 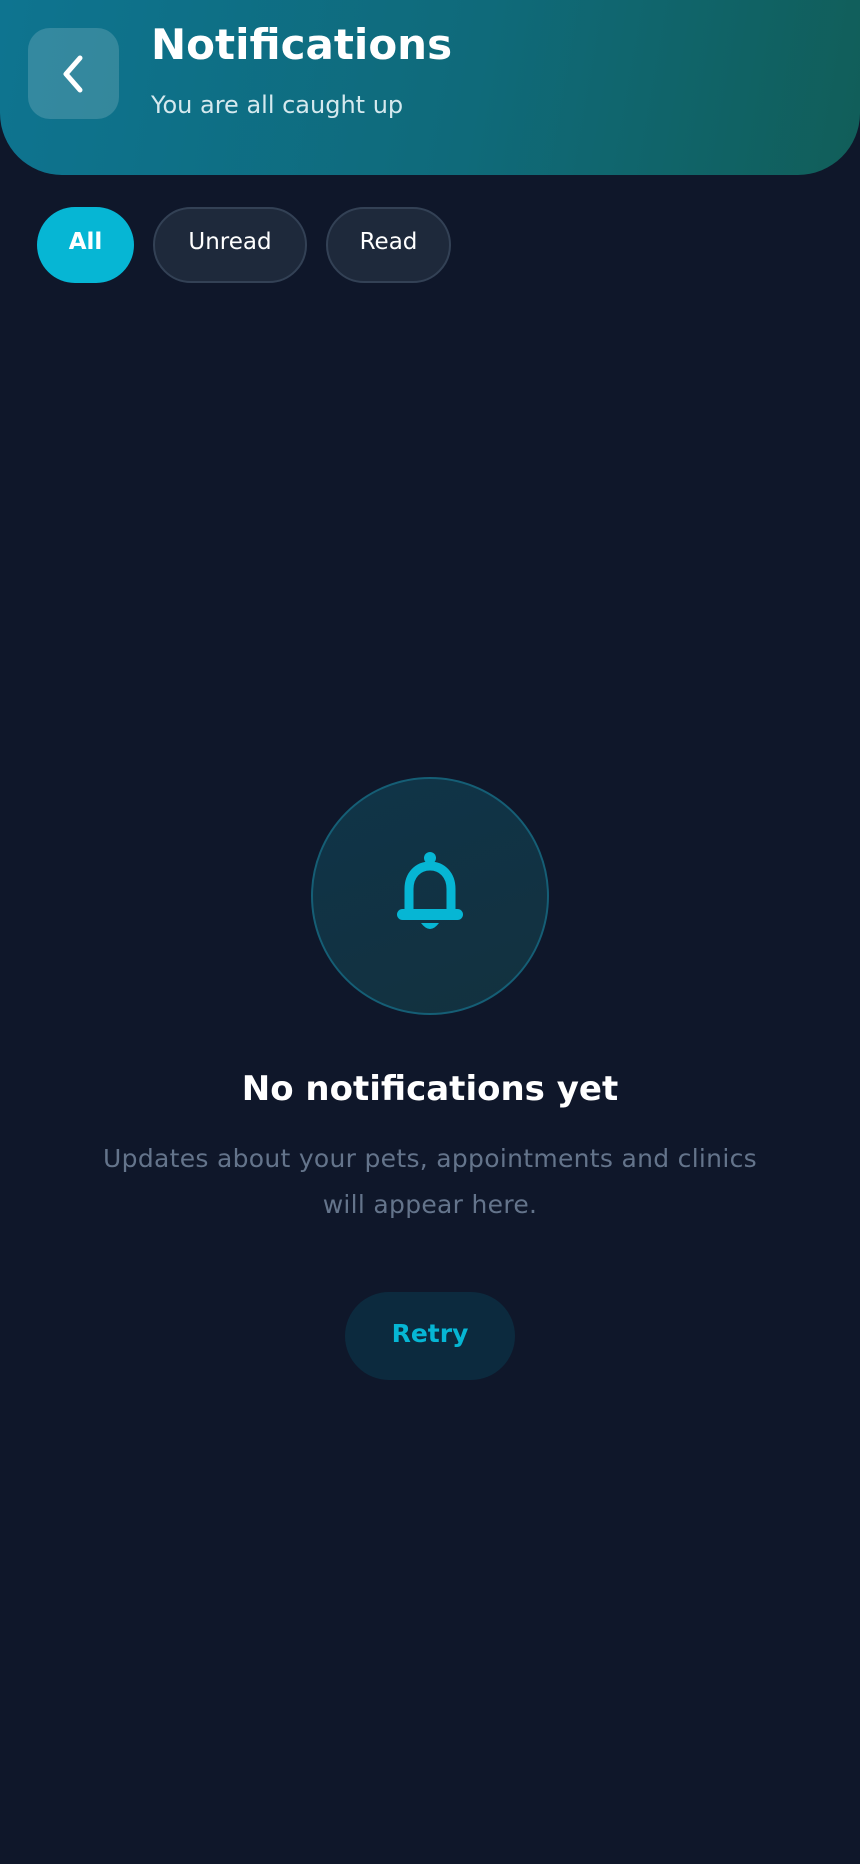 I want to click on filter-tab-unread: Unread, so click(x=230, y=245).